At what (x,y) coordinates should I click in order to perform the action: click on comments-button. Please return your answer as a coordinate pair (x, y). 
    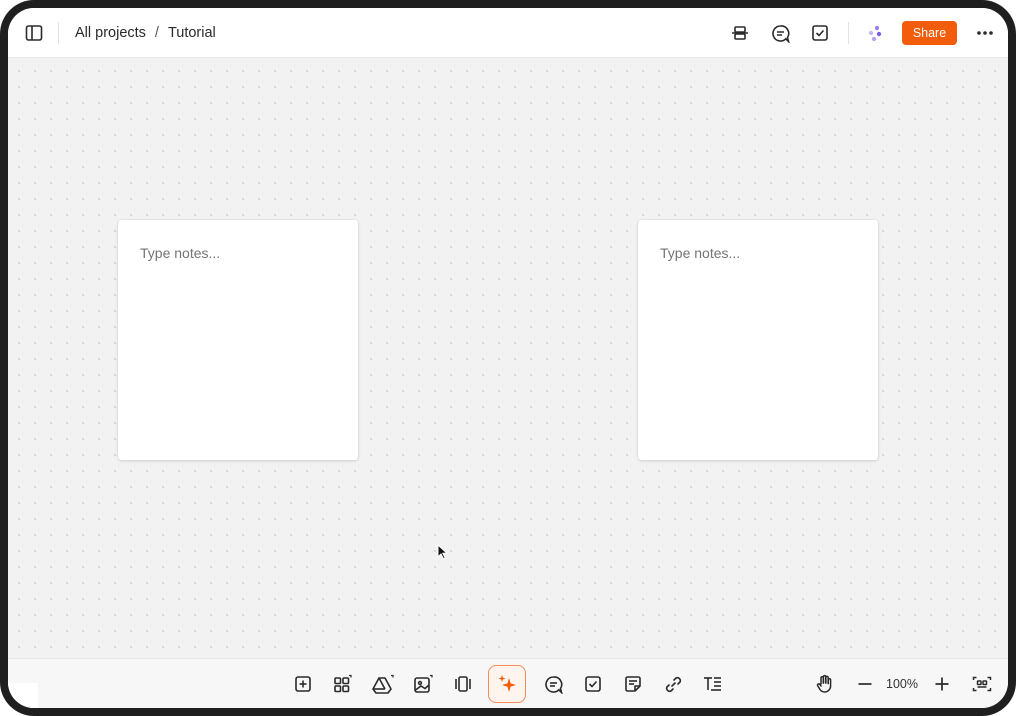
    Looking at the image, I should click on (780, 33).